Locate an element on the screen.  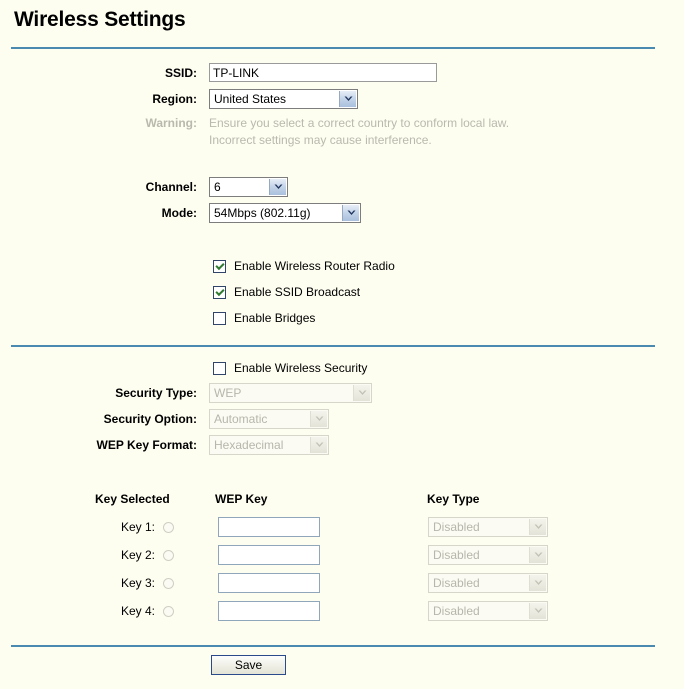
mode-select-value: 54Mbps (802.11g) is located at coordinates (262, 213).